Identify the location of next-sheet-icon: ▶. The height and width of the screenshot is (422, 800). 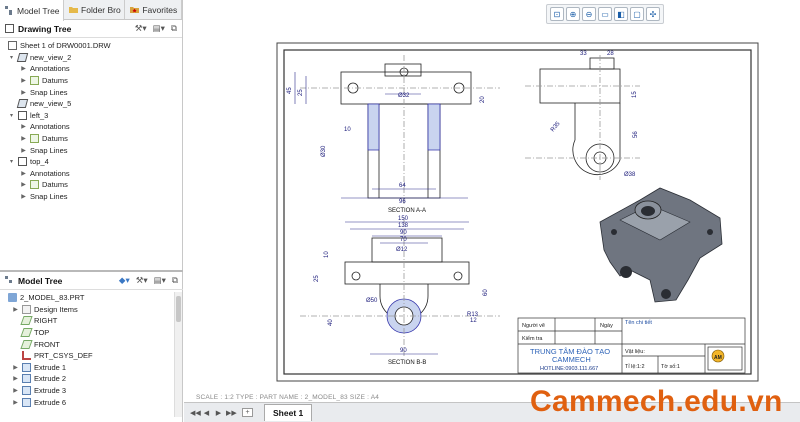
(218, 413).